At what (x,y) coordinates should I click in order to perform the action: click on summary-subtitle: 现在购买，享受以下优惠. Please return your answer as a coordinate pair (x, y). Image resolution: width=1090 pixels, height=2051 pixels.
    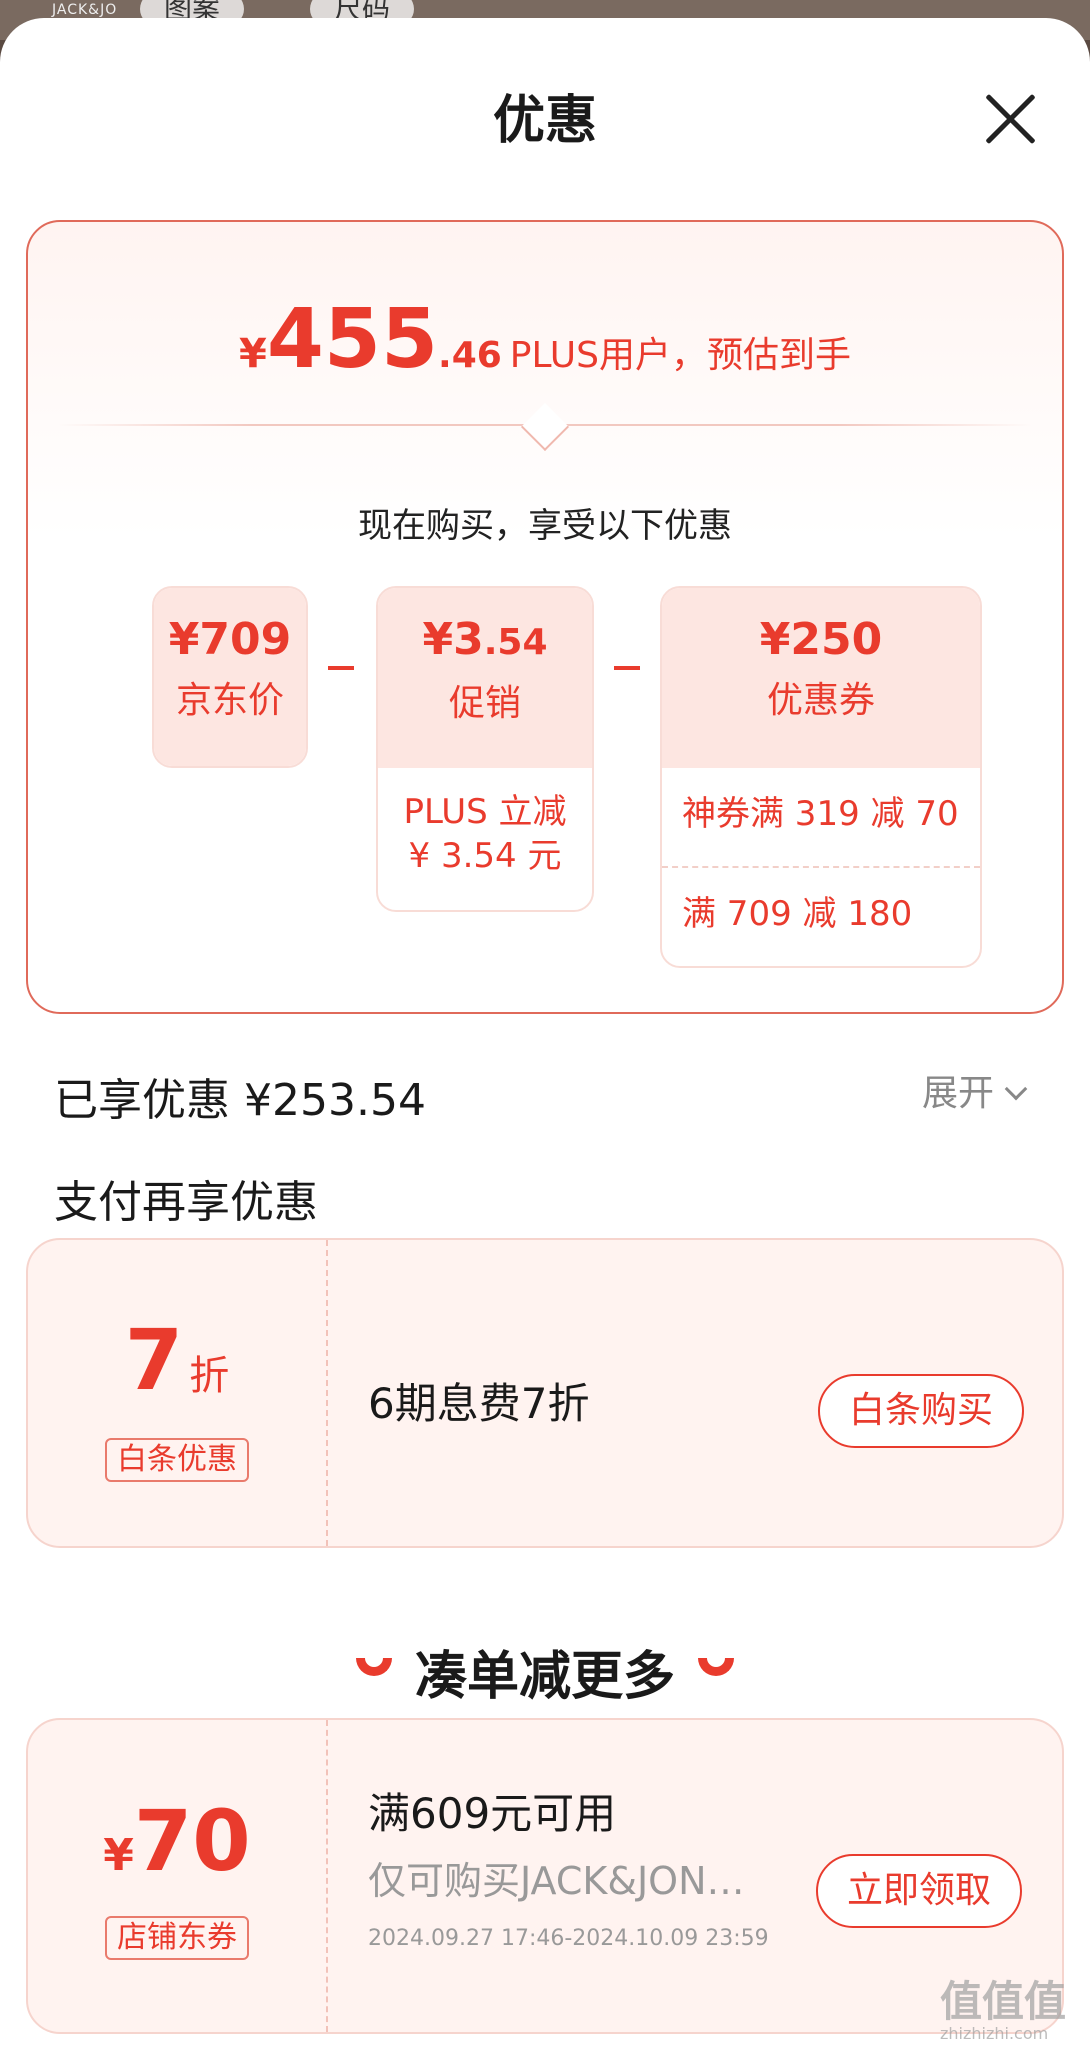
    Looking at the image, I should click on (545, 526).